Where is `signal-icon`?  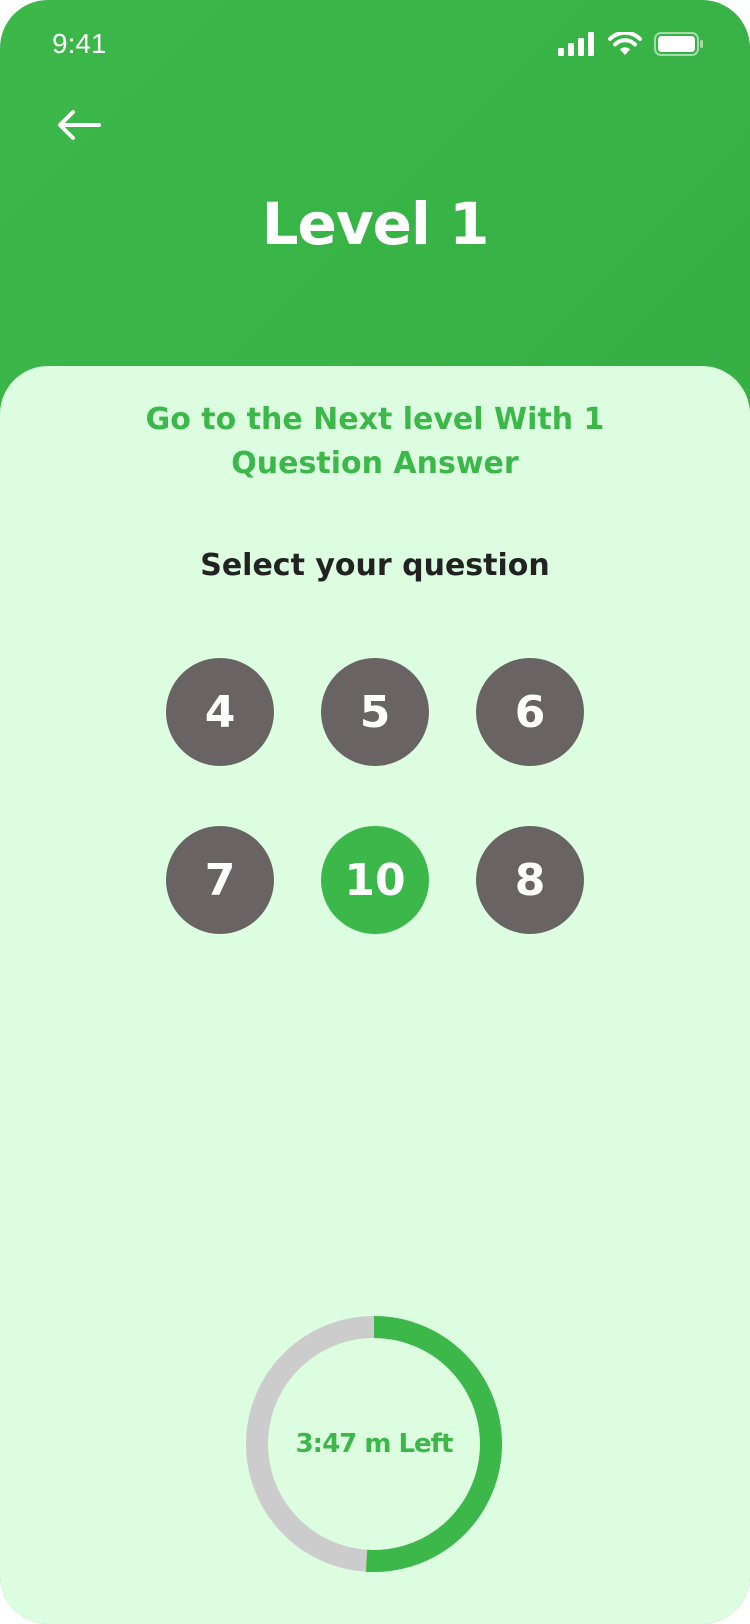
signal-icon is located at coordinates (576, 44).